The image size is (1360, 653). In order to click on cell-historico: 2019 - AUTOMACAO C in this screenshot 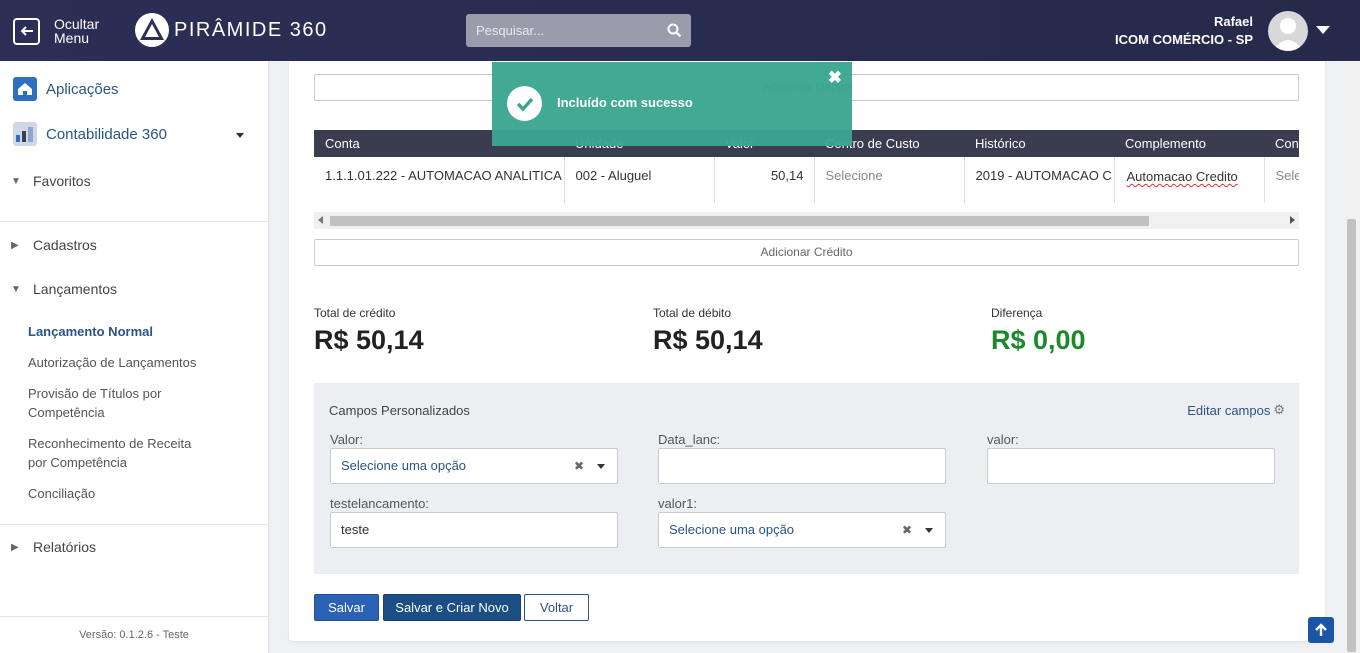, I will do `click(1039, 180)`.